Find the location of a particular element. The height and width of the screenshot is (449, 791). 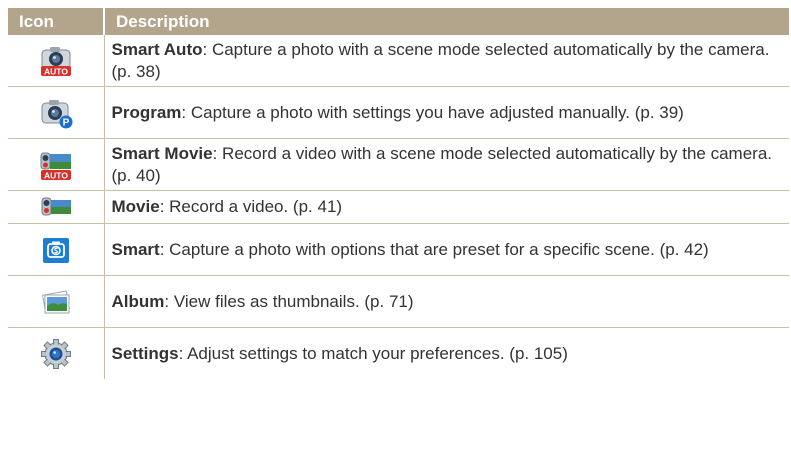

table-row: Movie: Record a video. (p. 41) is located at coordinates (398, 207).